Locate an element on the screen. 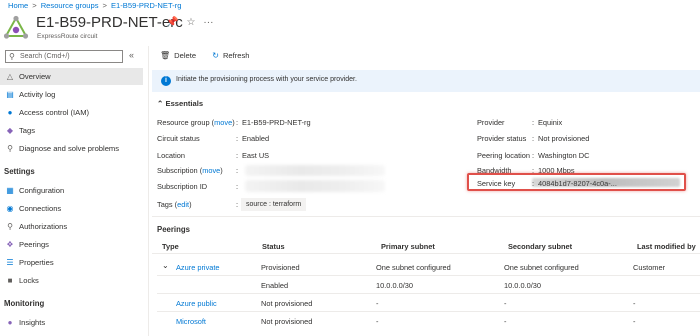 This screenshot has width=700, height=336. pin-icon: 📌 is located at coordinates (172, 22).